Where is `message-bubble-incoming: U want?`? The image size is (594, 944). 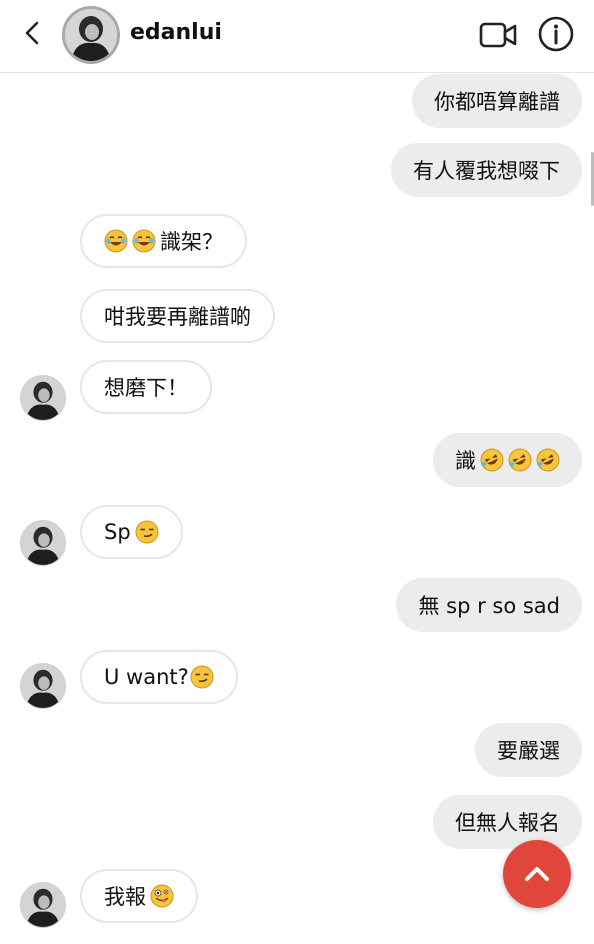
message-bubble-incoming: U want? is located at coordinates (159, 677).